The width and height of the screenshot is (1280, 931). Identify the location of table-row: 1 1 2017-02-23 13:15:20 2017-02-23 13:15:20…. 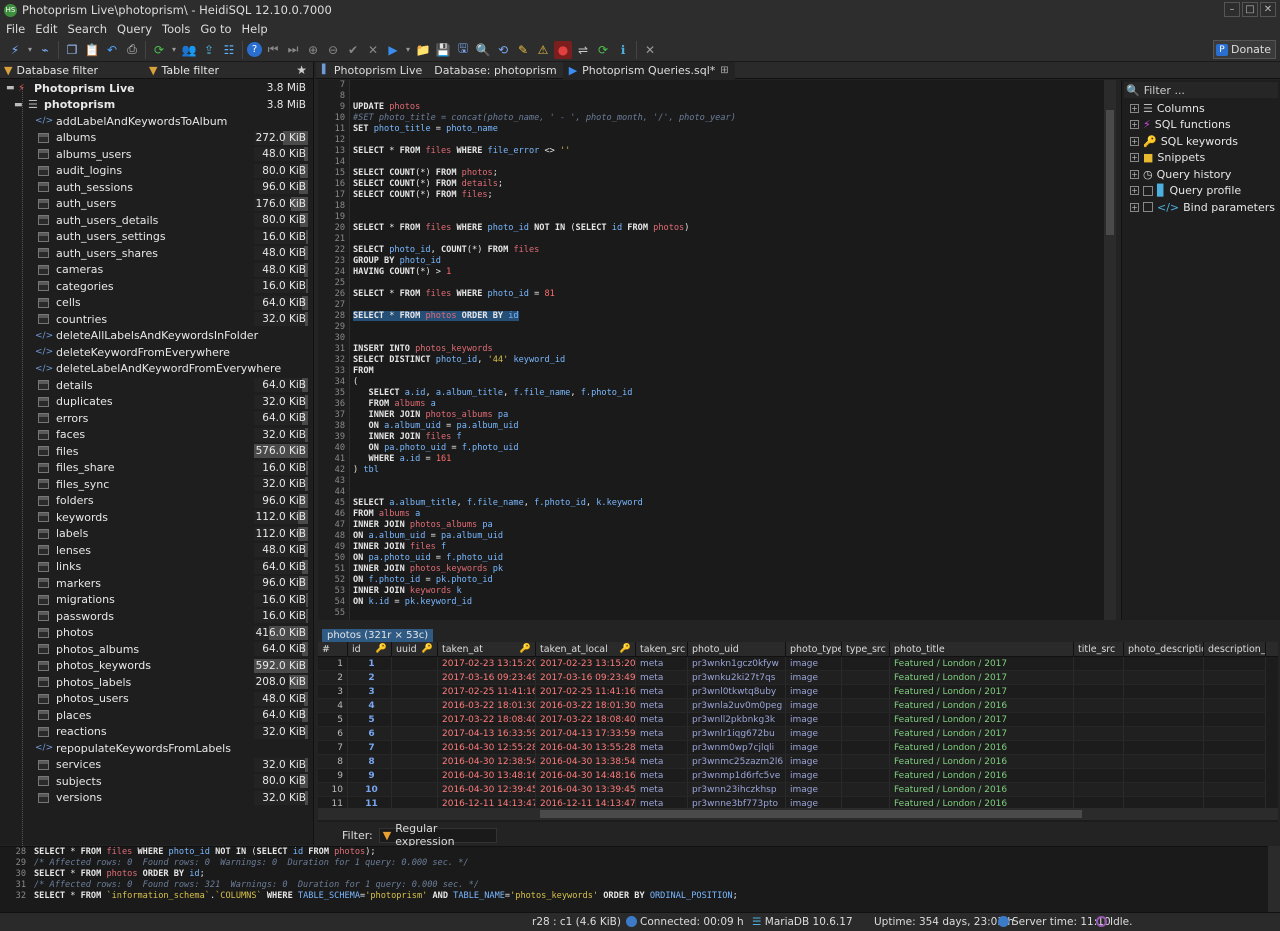
(798, 664).